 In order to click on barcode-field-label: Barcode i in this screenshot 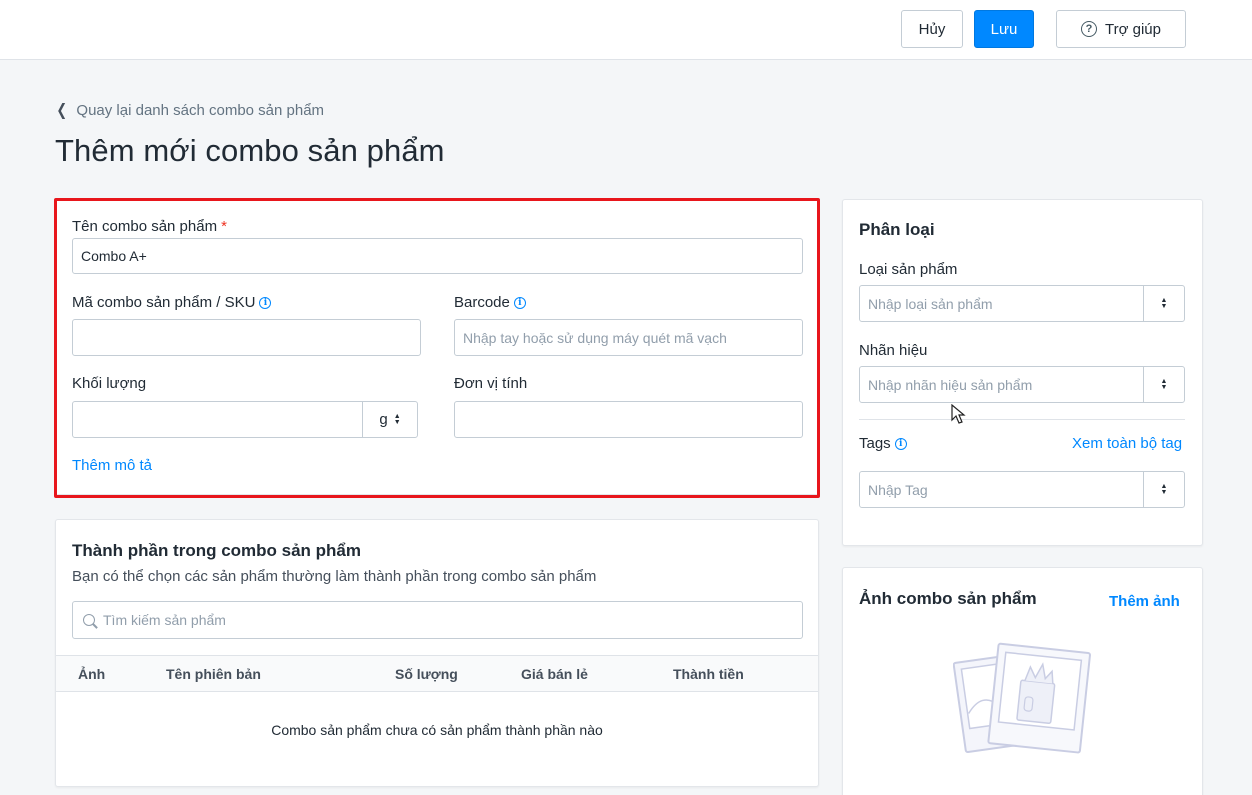, I will do `click(490, 302)`.